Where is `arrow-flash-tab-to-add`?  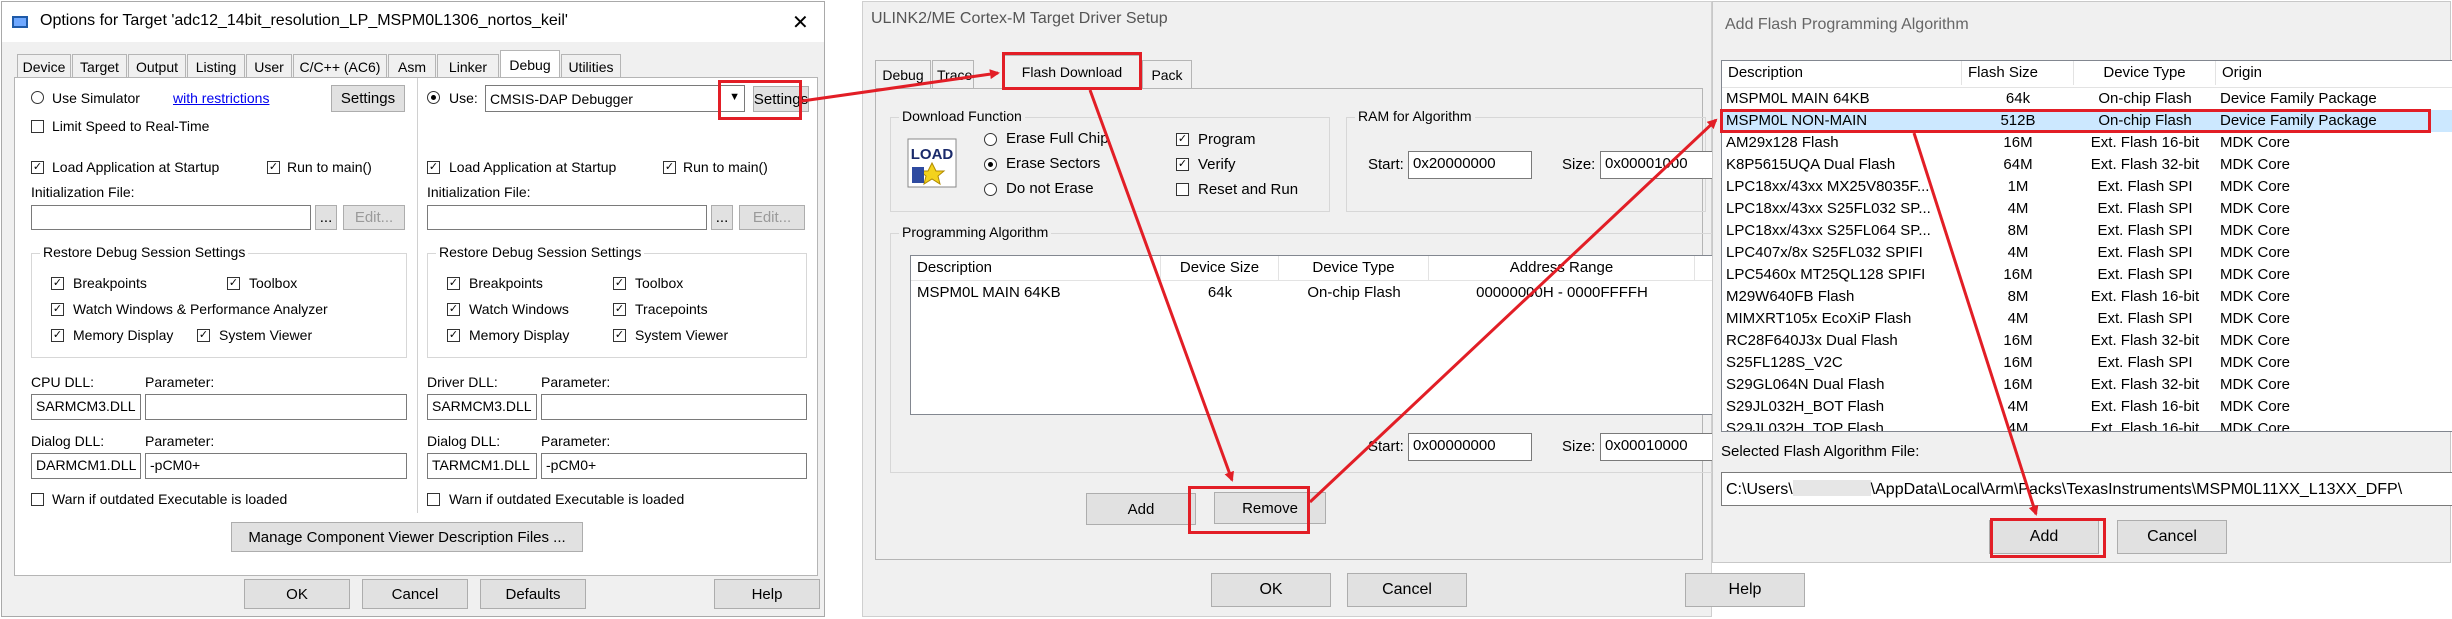 arrow-flash-tab-to-add is located at coordinates (1161, 285).